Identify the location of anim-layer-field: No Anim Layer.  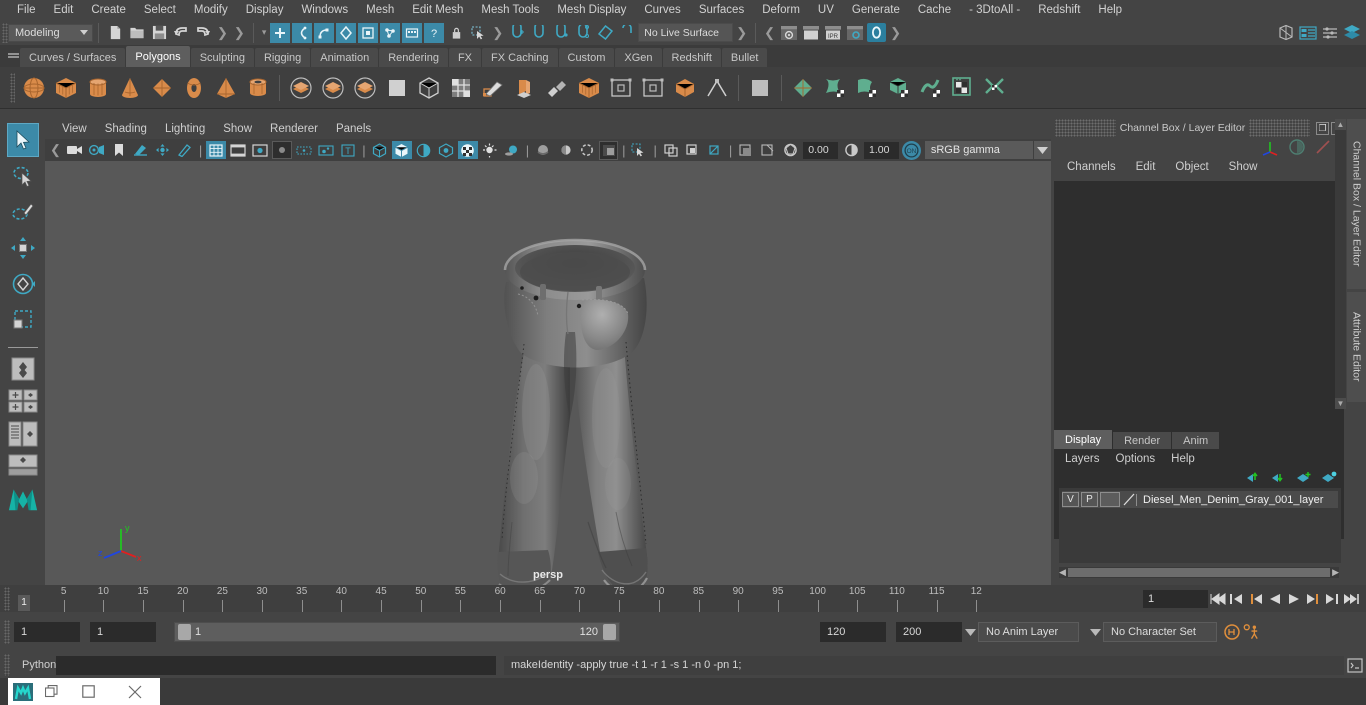
(1028, 632).